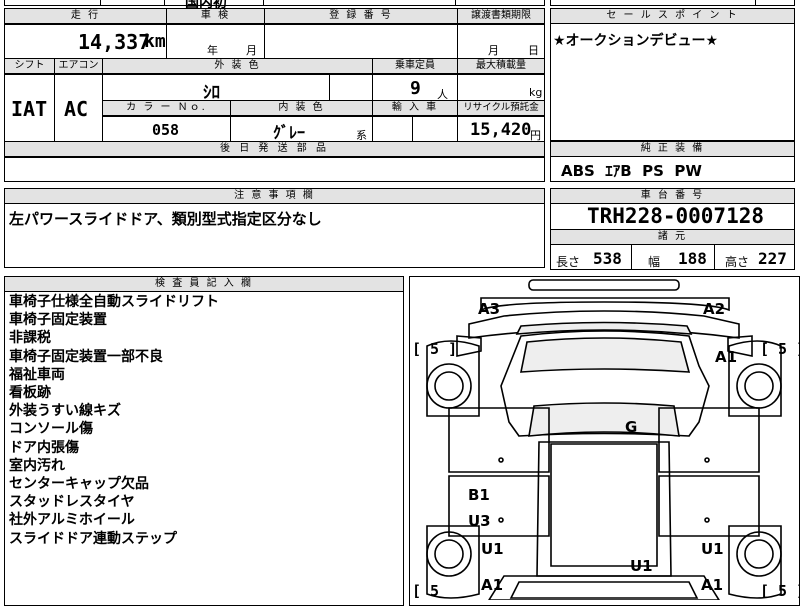 The width and height of the screenshot is (800, 606). I want to click on capacity-value: 9, so click(415, 88).